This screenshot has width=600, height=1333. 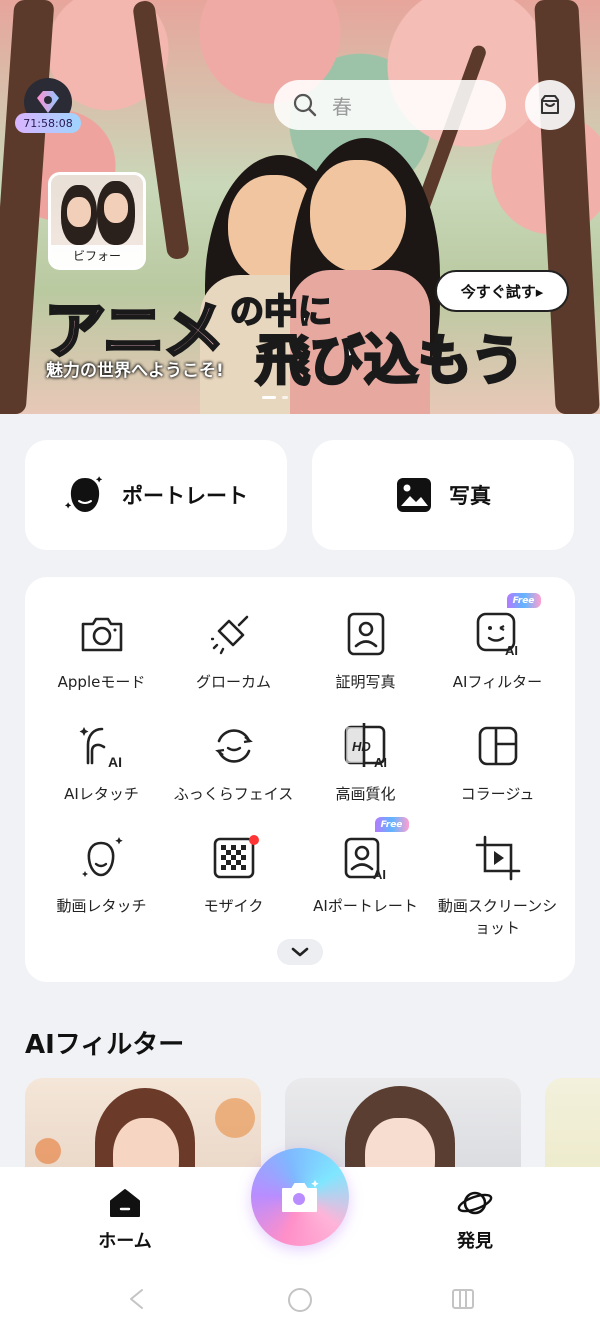 What do you see at coordinates (234, 858) in the screenshot?
I see `mosaic-icon` at bounding box center [234, 858].